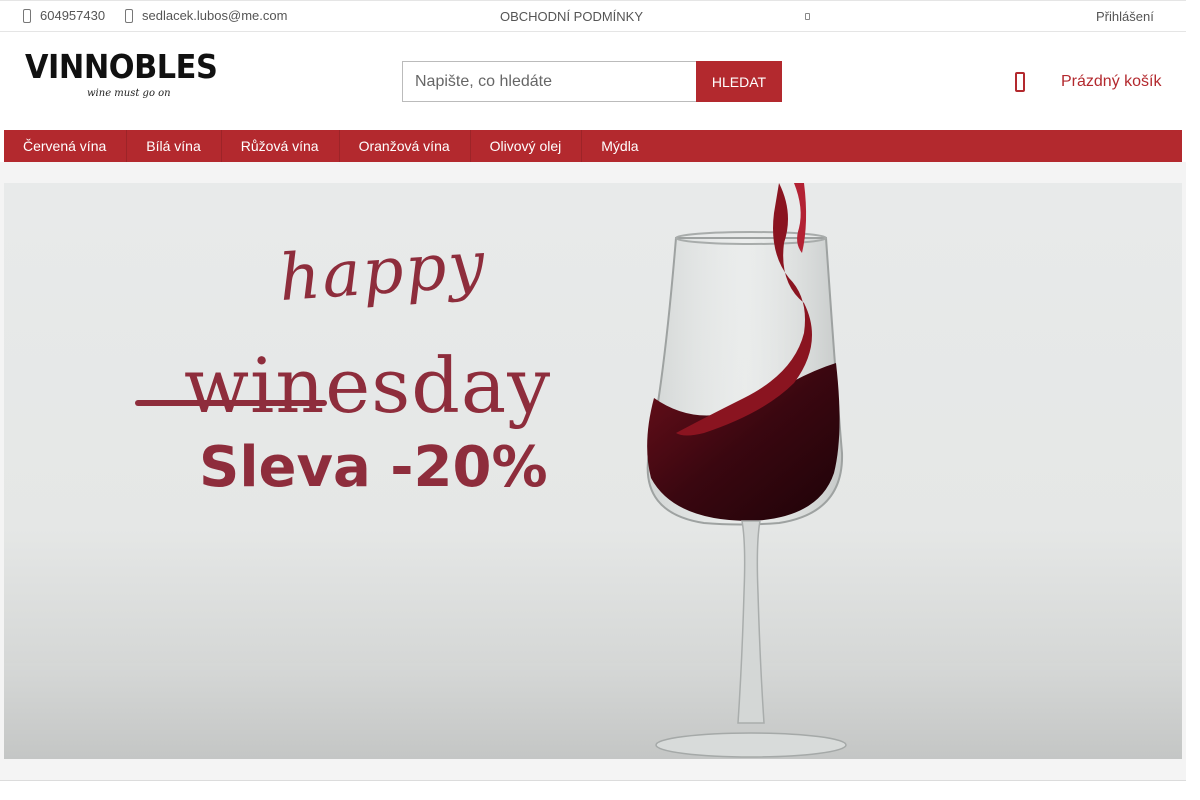 Image resolution: width=1200 pixels, height=800 pixels. Describe the element at coordinates (620, 146) in the screenshot. I see `nav-item-mydla: Mýdla` at that location.